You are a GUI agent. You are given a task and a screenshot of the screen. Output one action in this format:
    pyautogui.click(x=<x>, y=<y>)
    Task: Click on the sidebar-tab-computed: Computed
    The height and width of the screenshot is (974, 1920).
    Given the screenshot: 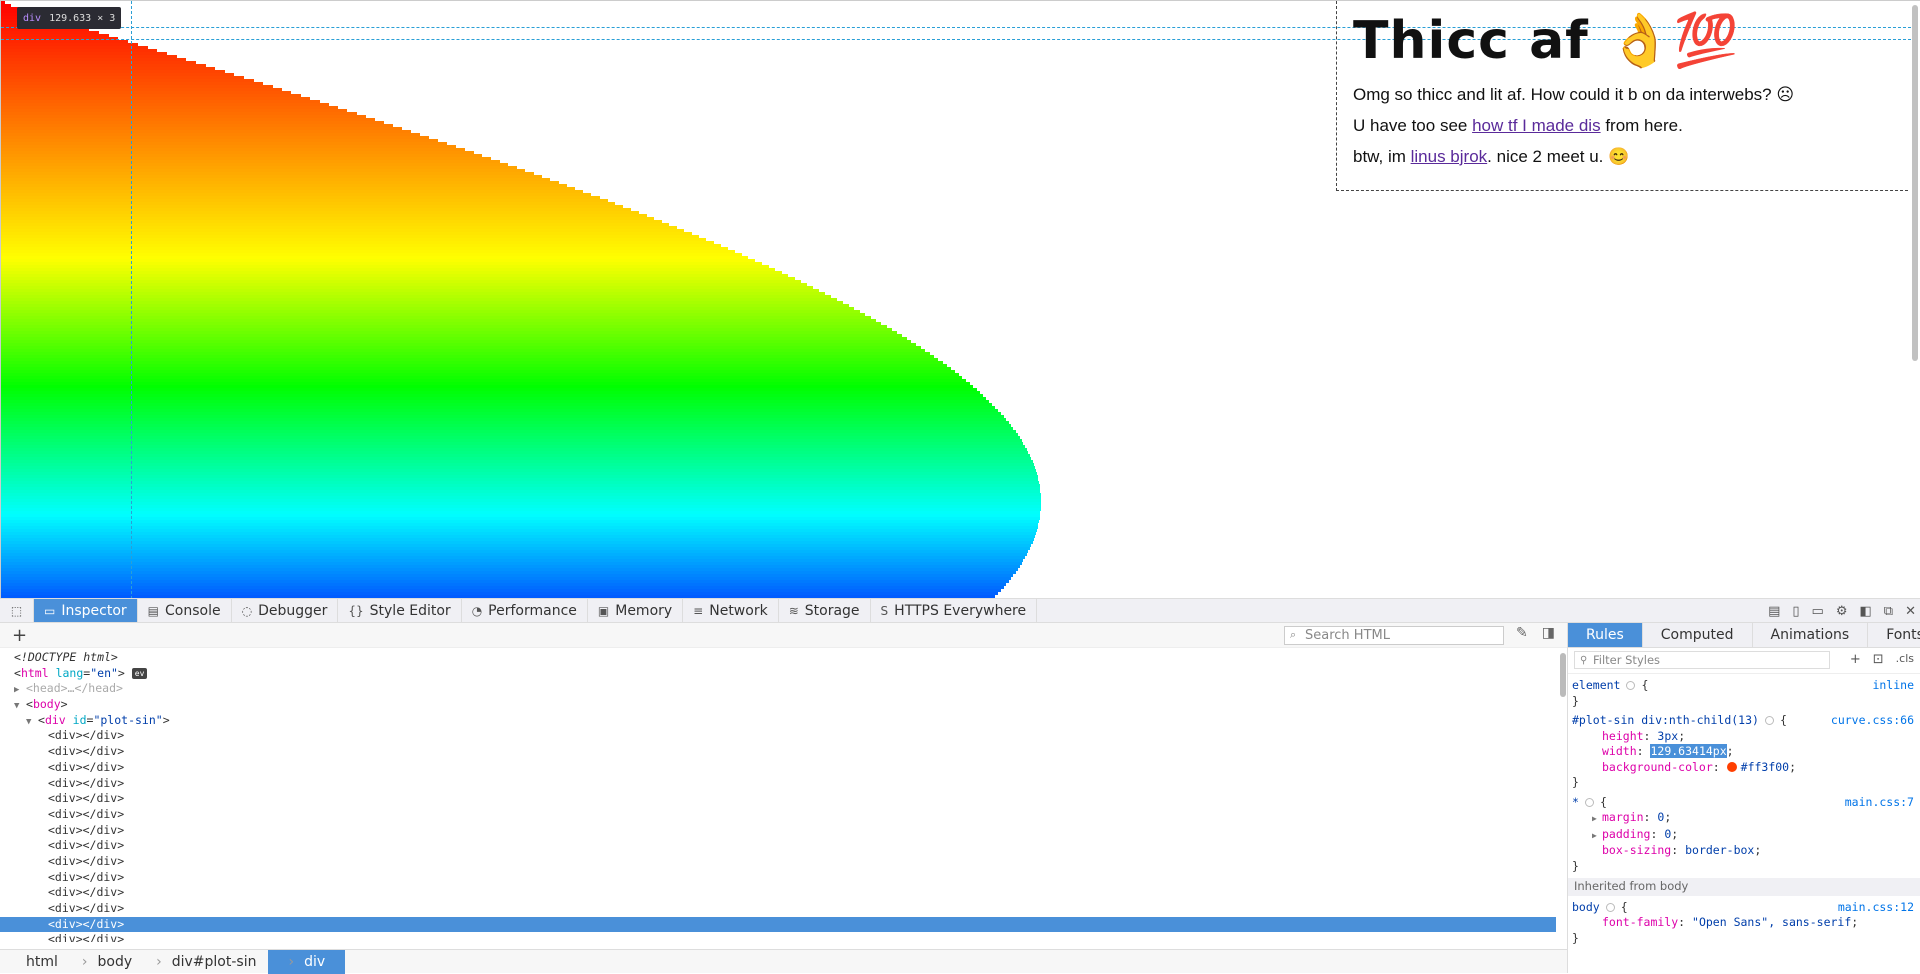 What is the action you would take?
    pyautogui.click(x=1698, y=635)
    